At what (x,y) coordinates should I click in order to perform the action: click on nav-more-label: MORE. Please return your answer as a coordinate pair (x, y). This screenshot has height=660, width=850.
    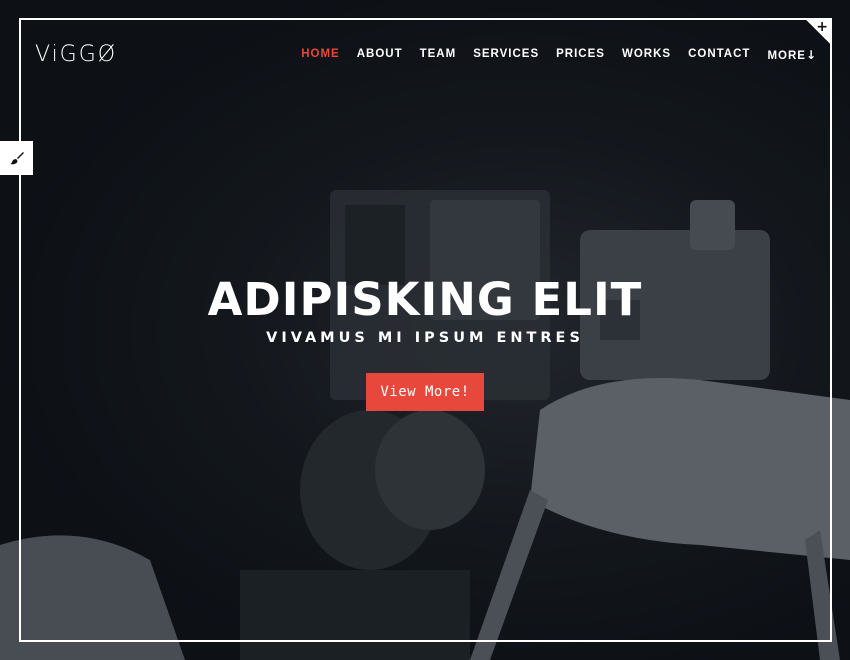
    Looking at the image, I should click on (786, 56).